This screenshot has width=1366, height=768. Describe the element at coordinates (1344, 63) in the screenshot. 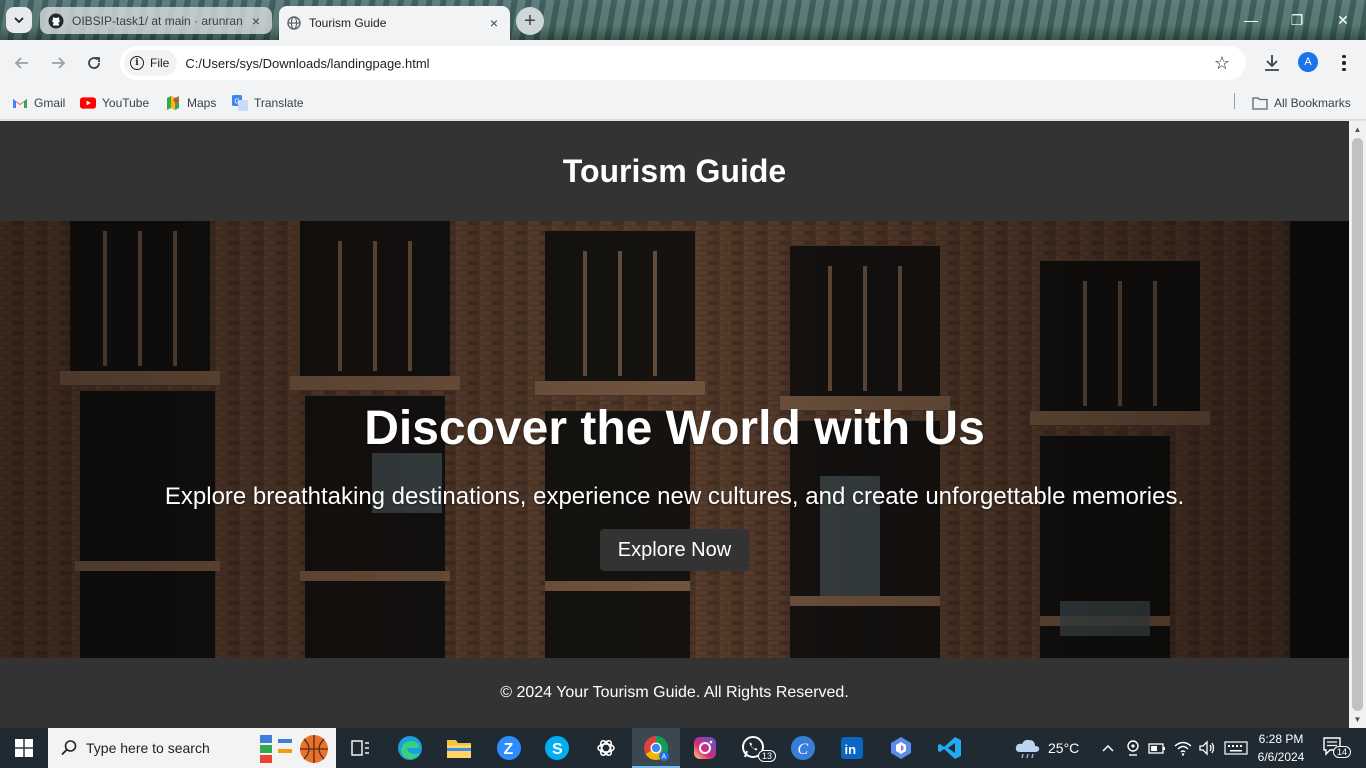

I see `more-menu-icon` at that location.